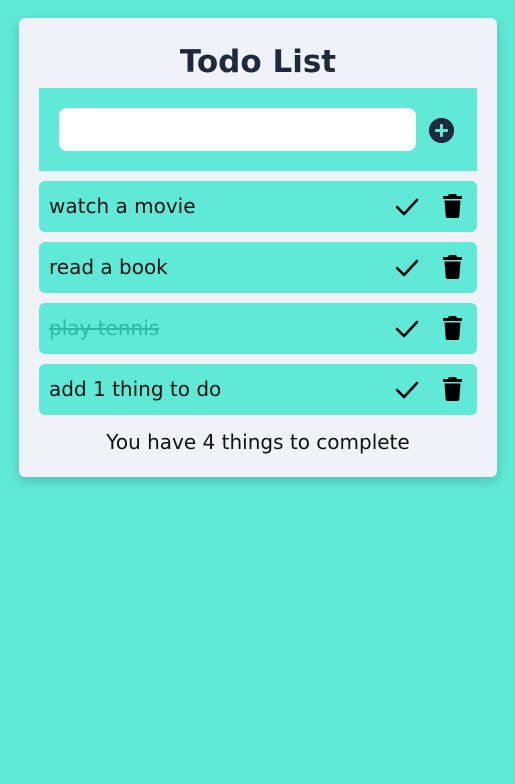  I want to click on plus-circle-icon, so click(441, 130).